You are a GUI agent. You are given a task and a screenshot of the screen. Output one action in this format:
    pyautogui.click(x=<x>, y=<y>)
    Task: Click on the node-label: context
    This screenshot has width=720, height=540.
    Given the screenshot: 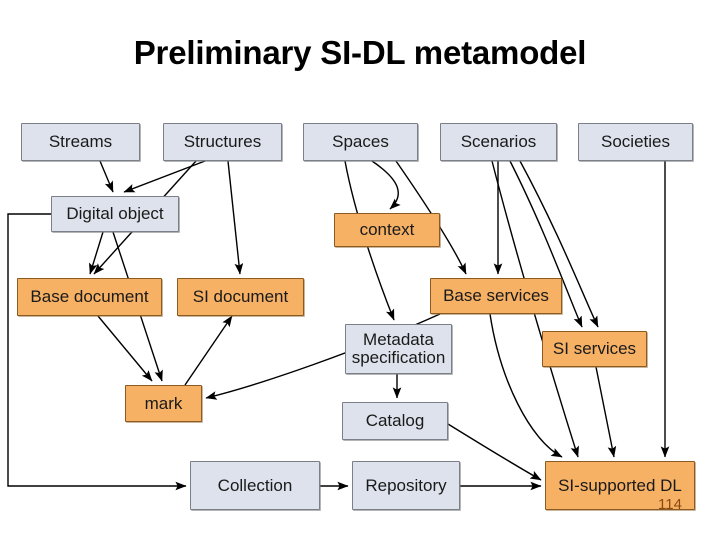 What is the action you would take?
    pyautogui.click(x=387, y=230)
    